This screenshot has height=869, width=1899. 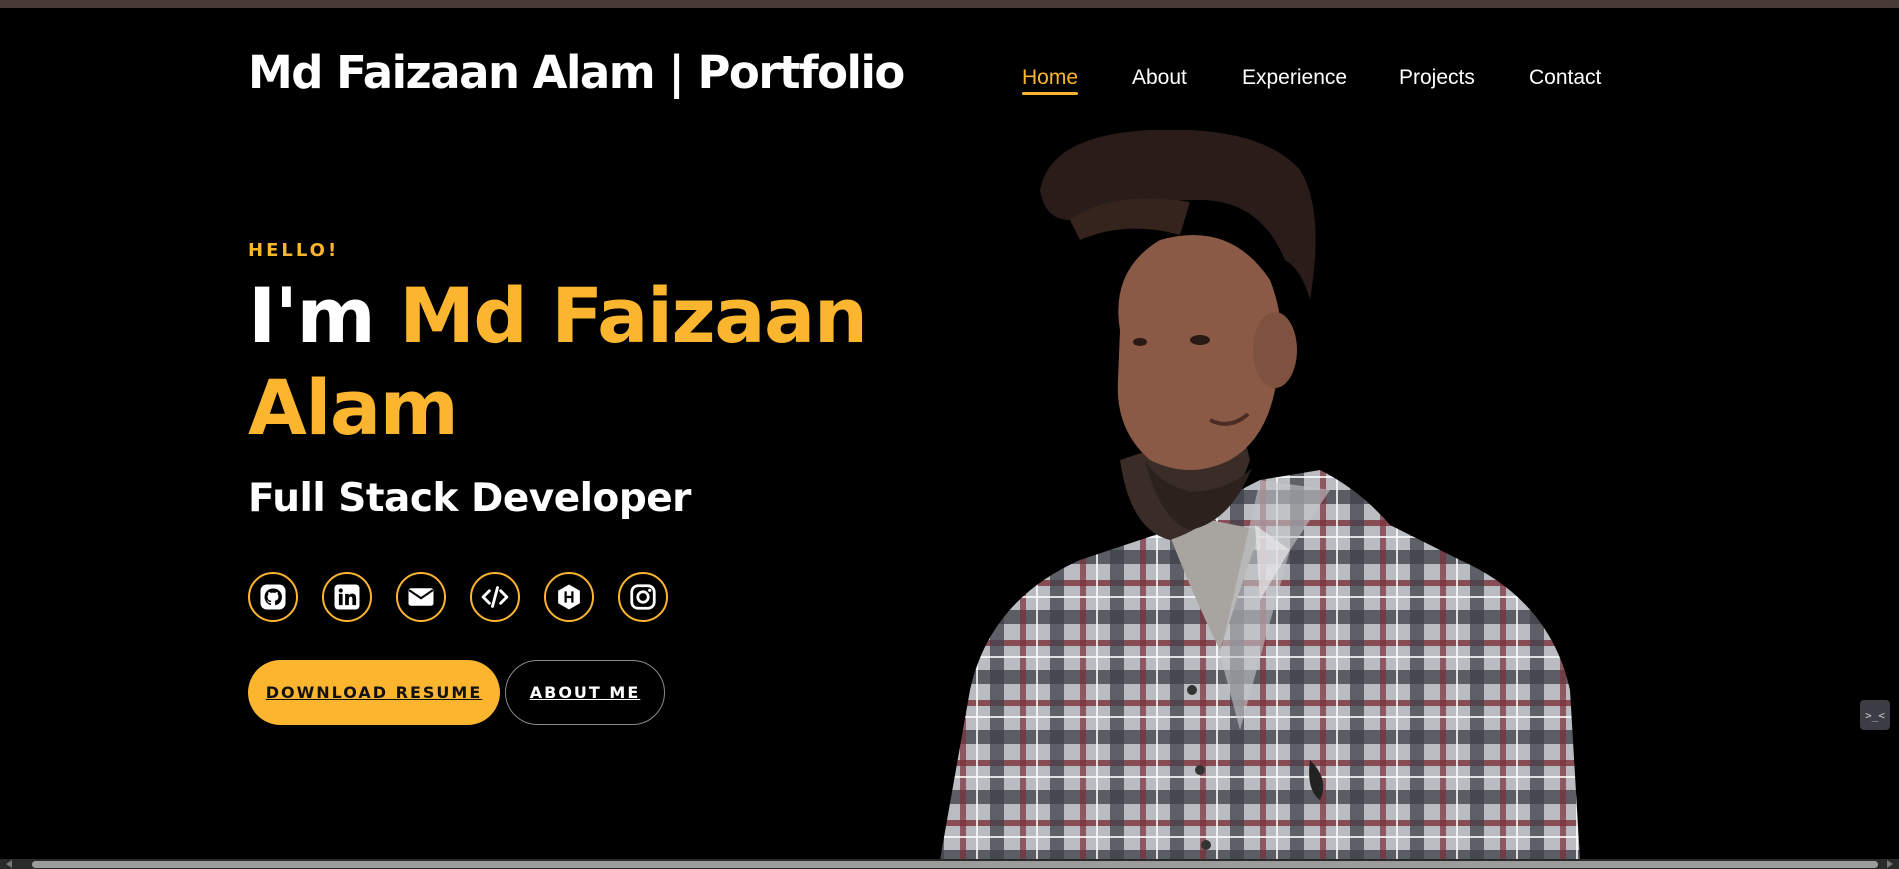 What do you see at coordinates (458, 597) in the screenshot?
I see `social-links` at bounding box center [458, 597].